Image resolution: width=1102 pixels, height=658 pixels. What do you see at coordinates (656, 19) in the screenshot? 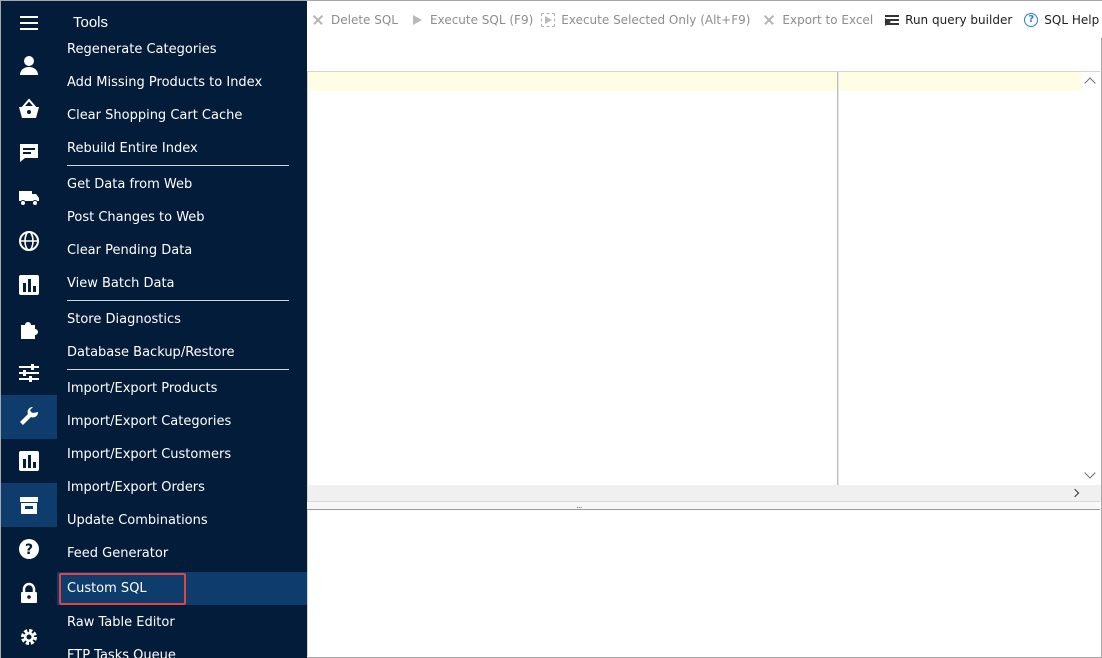
I see `execute-selected-label: Execute Selected Only (Alt+F9)` at bounding box center [656, 19].